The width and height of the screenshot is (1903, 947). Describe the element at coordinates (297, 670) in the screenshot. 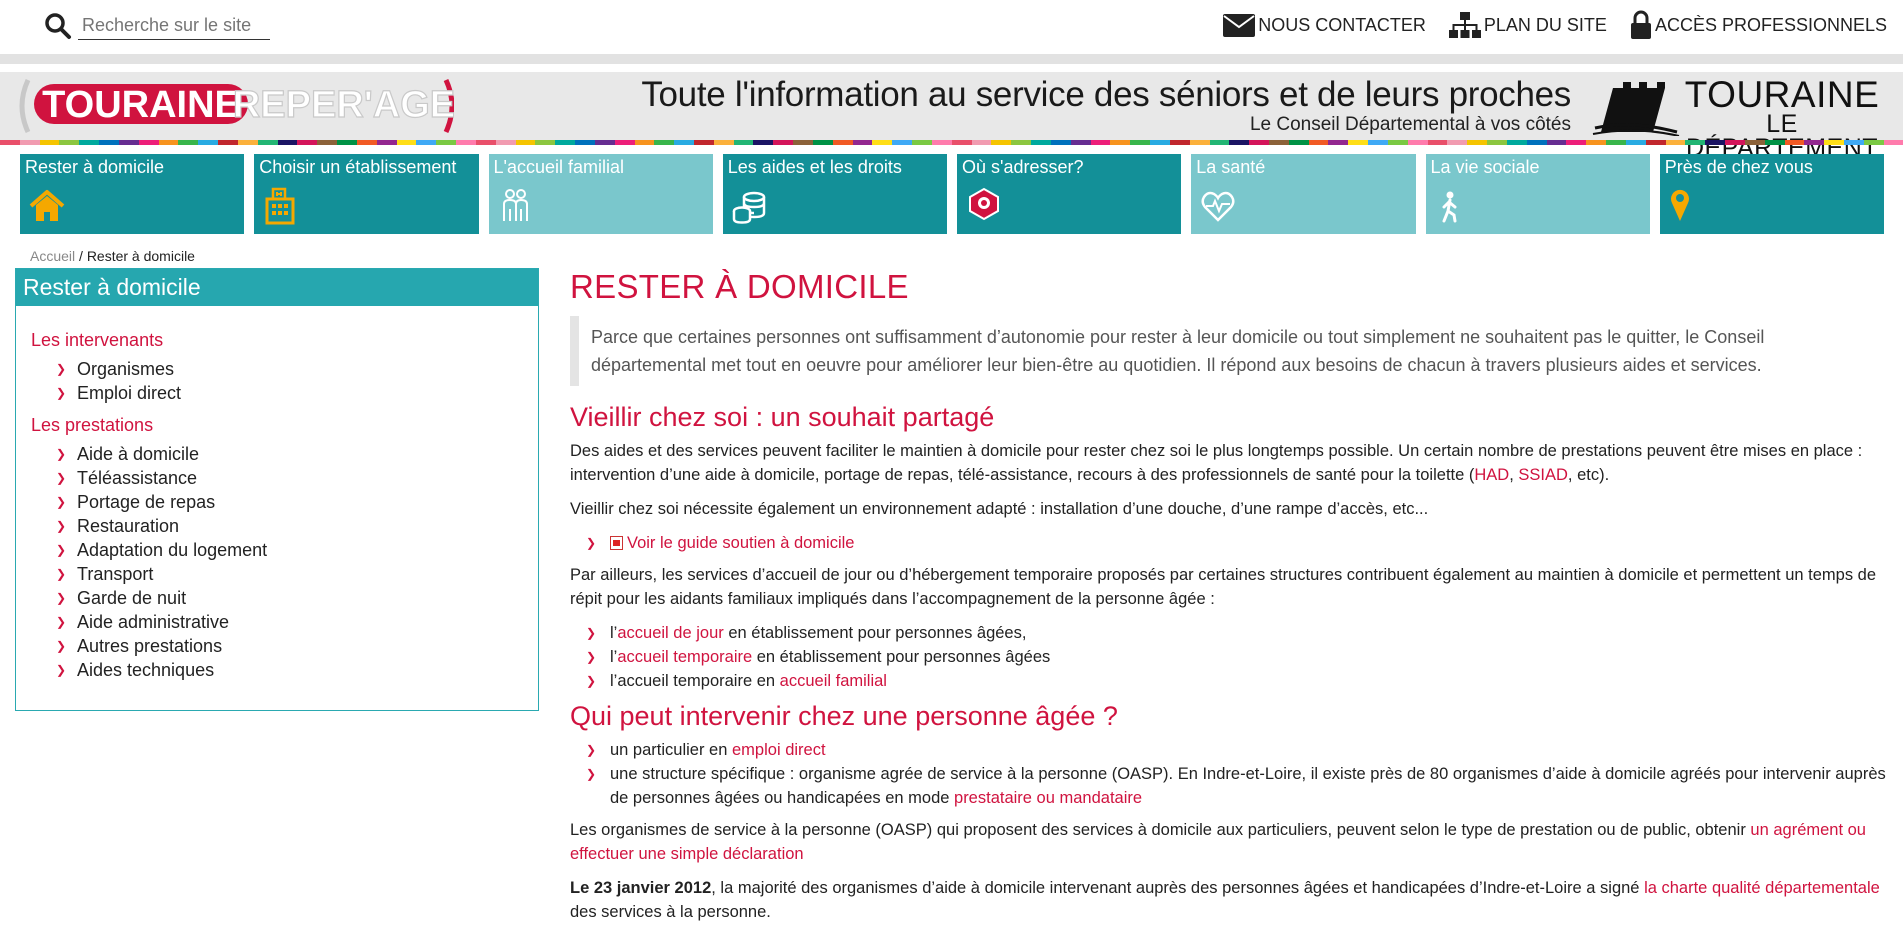

I see `sidebar-item: ❯ Aides techniques` at that location.